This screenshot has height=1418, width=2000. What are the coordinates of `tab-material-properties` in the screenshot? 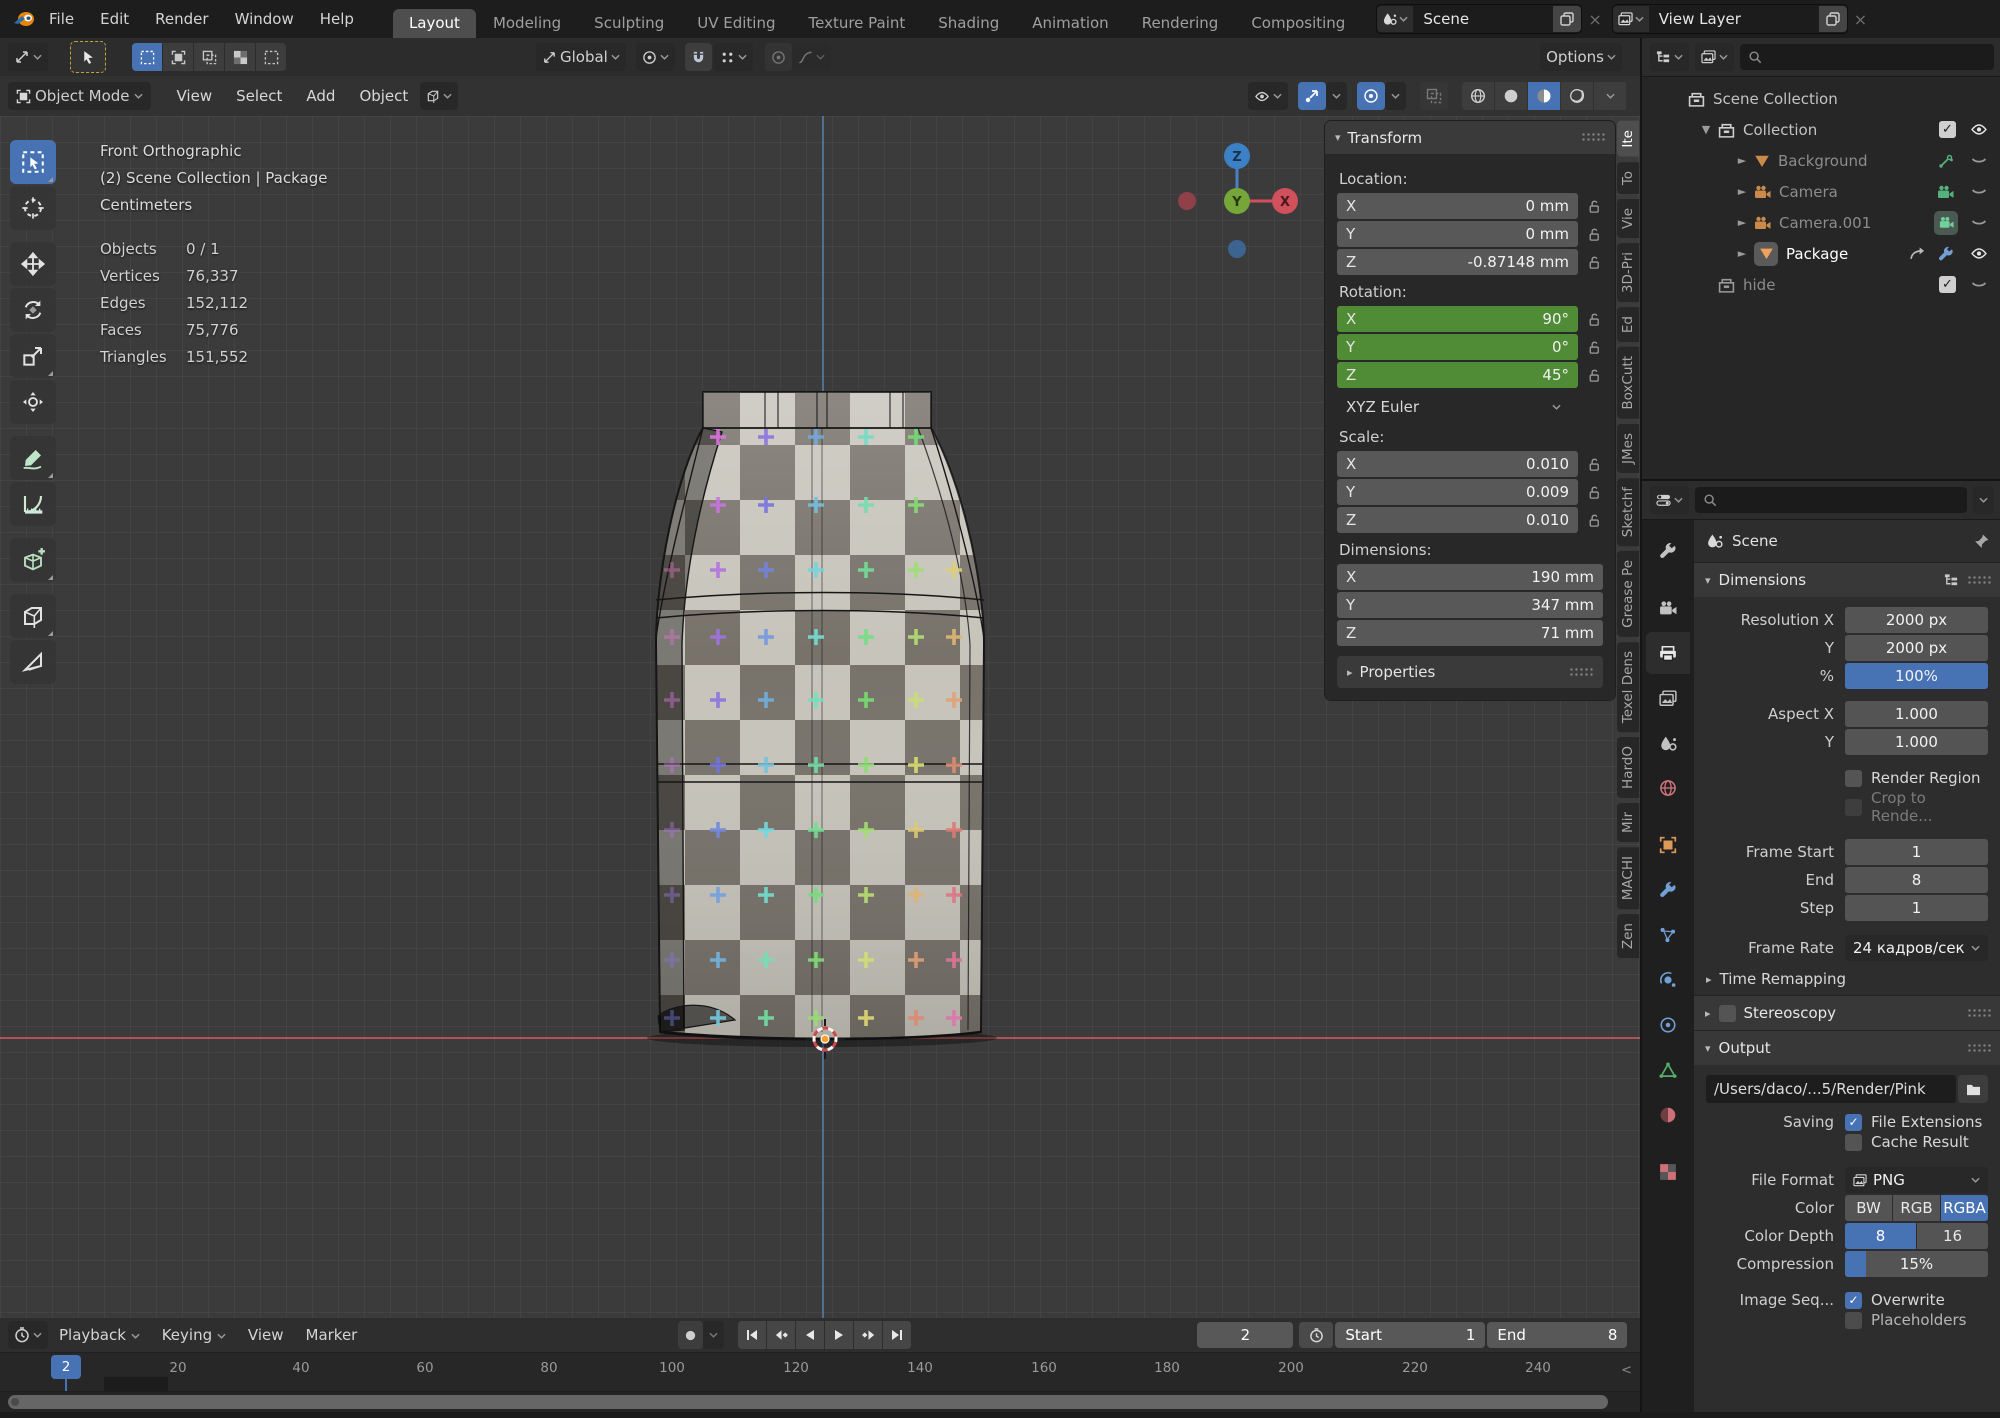 It's located at (1668, 1115).